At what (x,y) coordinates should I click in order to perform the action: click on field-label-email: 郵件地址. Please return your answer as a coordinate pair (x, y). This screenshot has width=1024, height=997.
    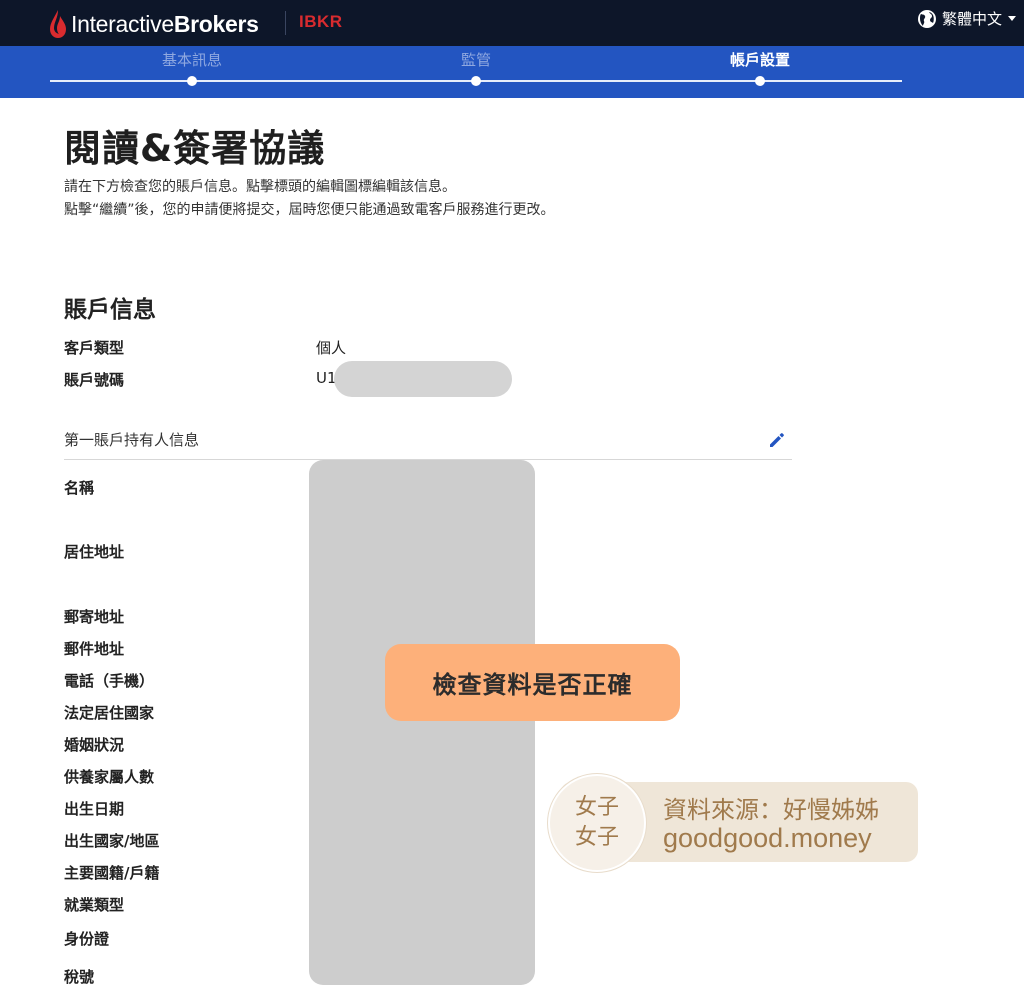
    Looking at the image, I should click on (94, 649).